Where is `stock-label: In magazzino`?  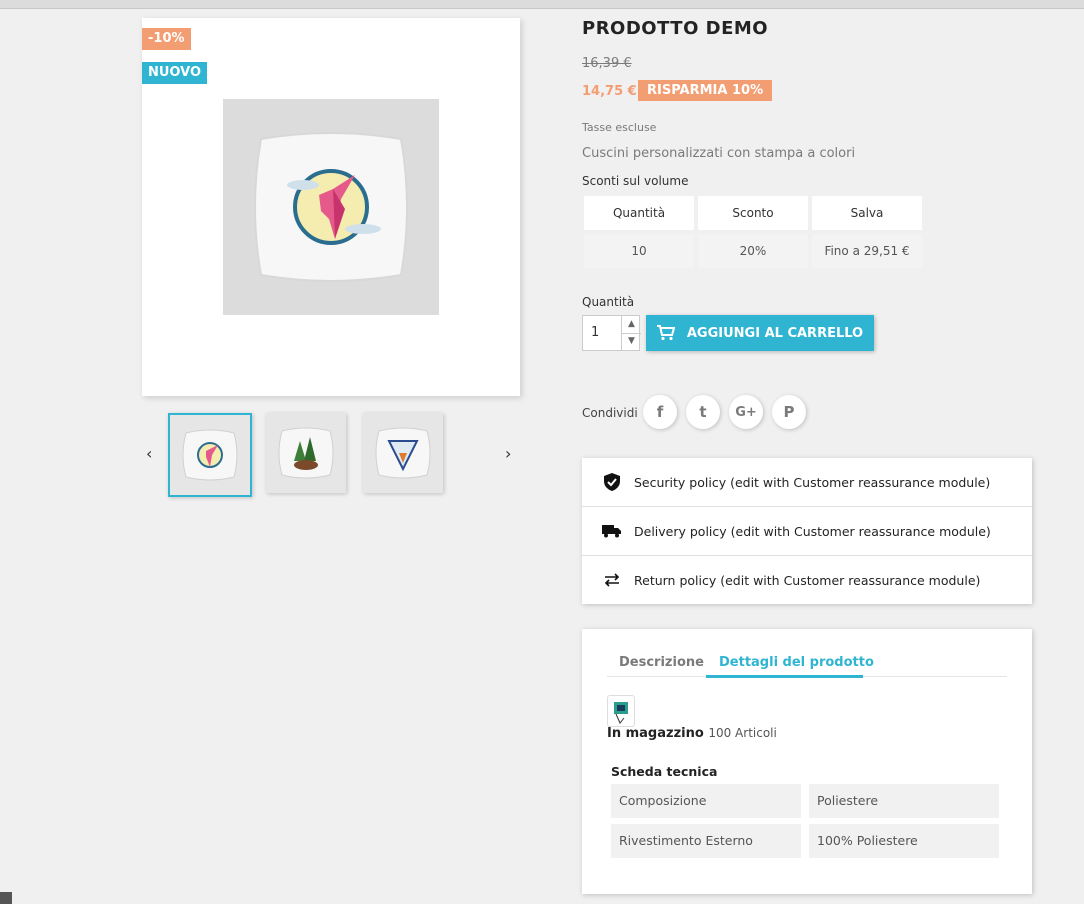 stock-label: In magazzino is located at coordinates (655, 733).